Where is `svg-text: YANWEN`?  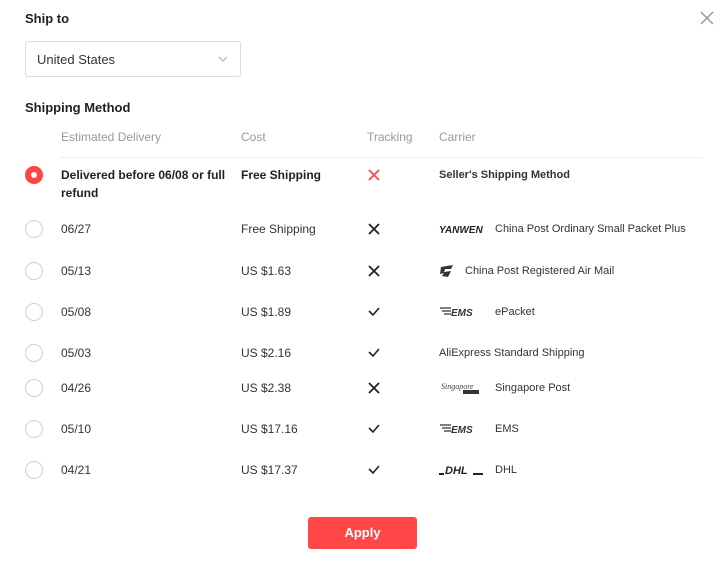 svg-text: YANWEN is located at coordinates (461, 230).